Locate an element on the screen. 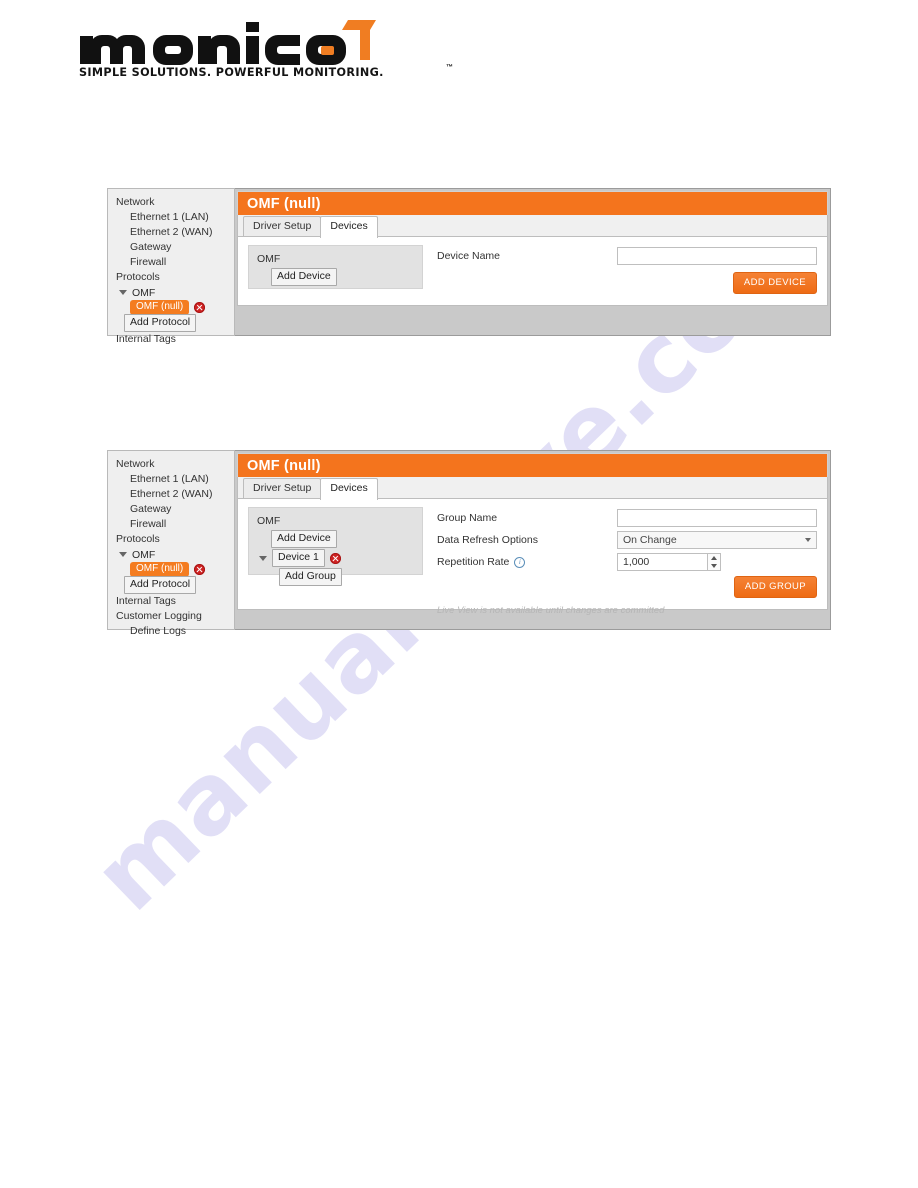 The width and height of the screenshot is (918, 1188). repetition-rate-label: Repetition Rate is located at coordinates (473, 562).